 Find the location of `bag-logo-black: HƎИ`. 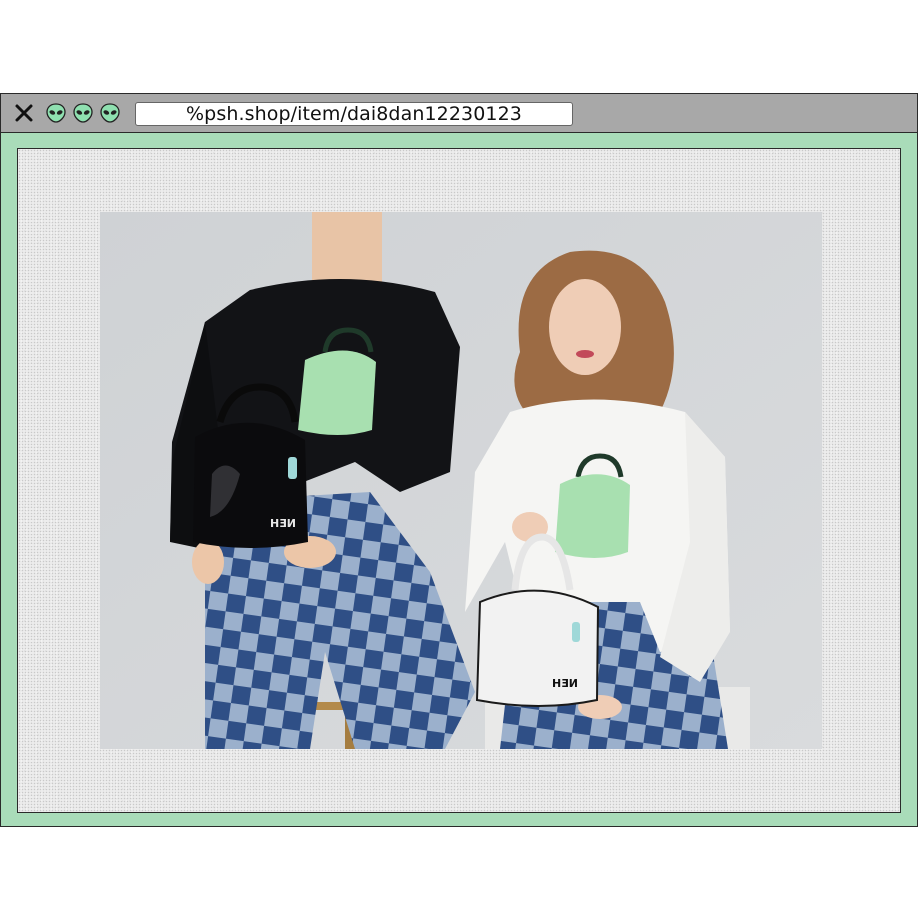

bag-logo-black: HƎИ is located at coordinates (283, 523).